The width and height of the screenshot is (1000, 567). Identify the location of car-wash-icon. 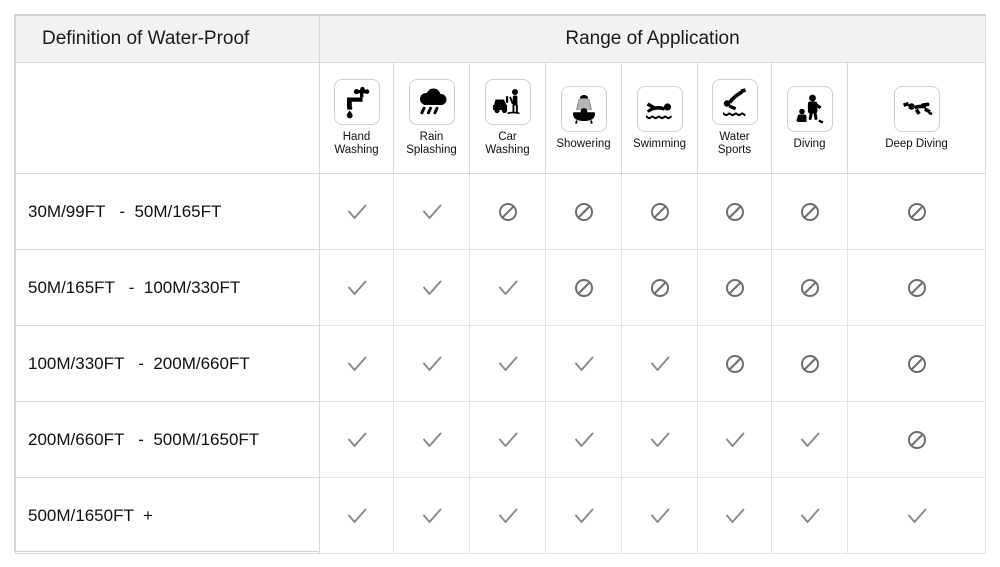
(507, 102).